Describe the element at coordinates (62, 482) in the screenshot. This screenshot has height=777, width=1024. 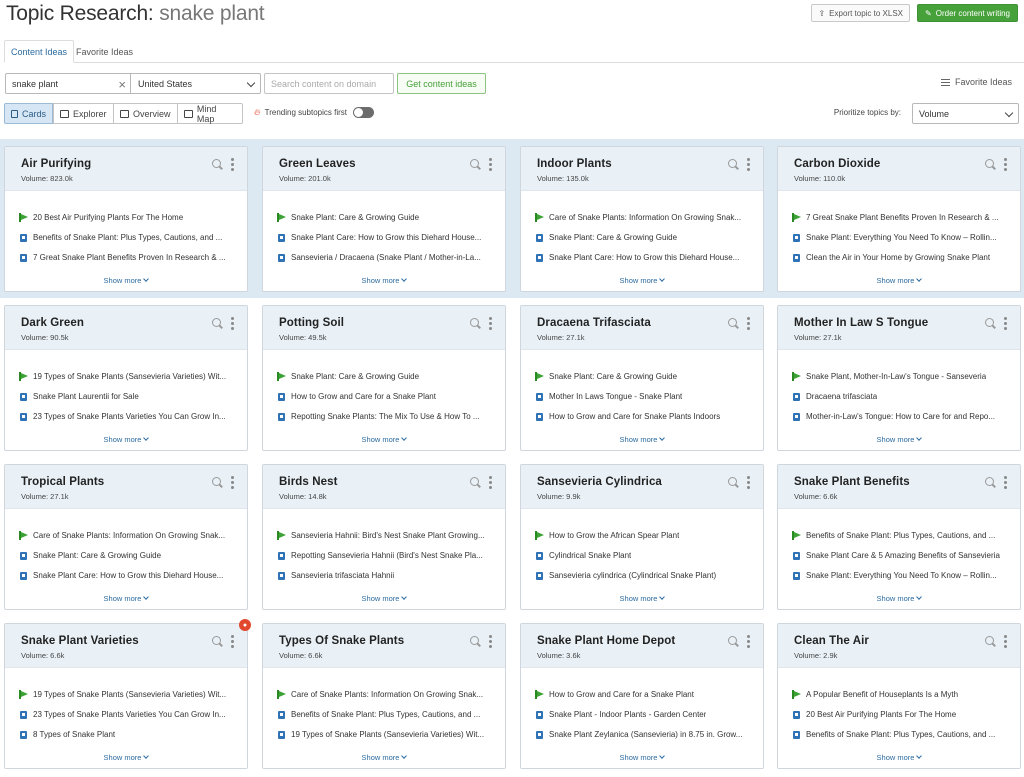
I see `card-title: Tropical Plants` at that location.